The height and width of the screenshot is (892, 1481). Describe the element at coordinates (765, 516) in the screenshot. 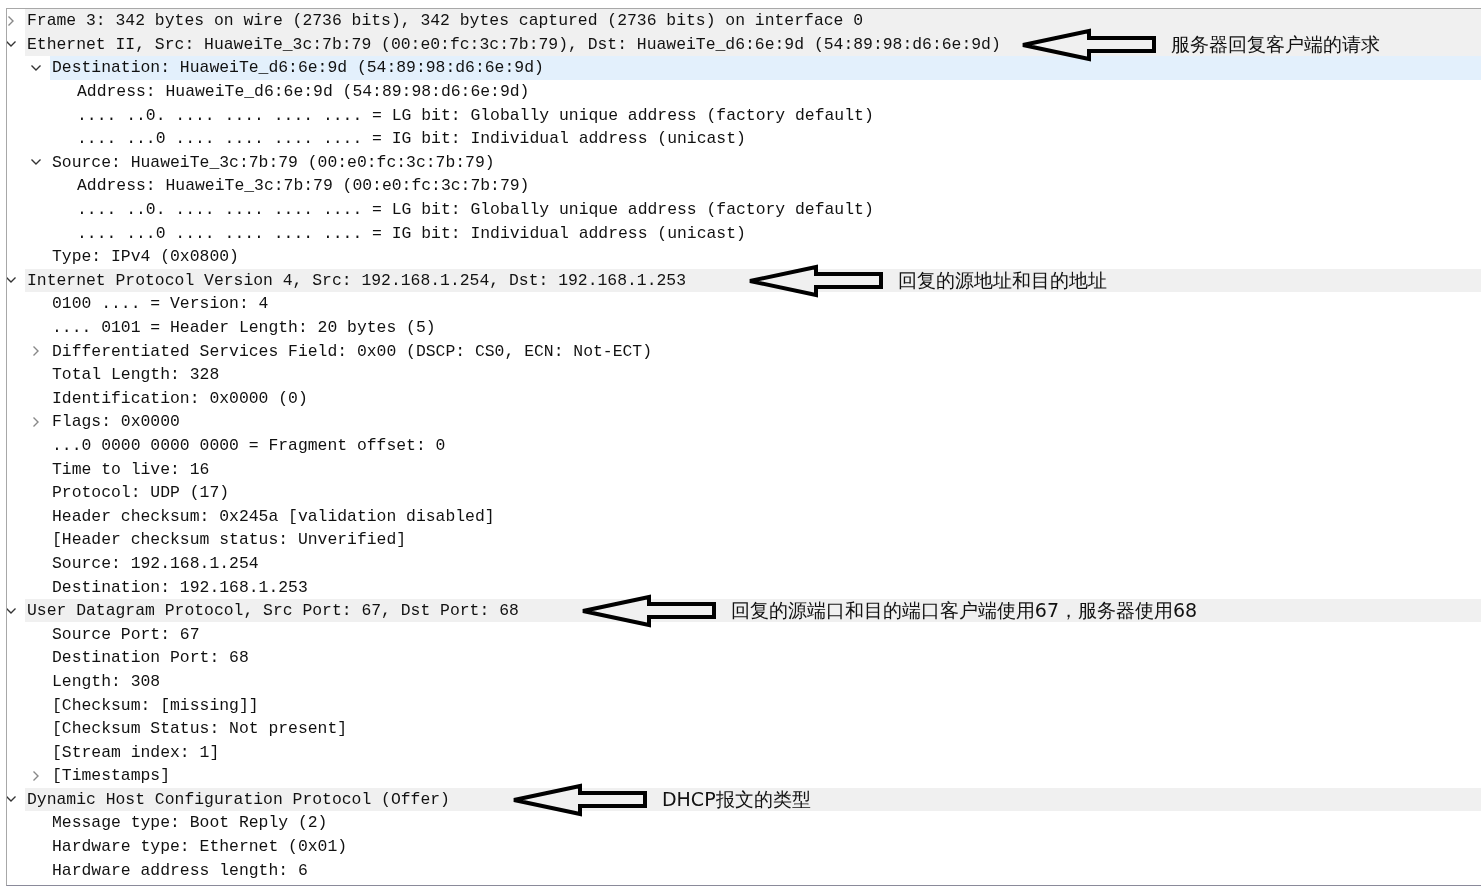

I see `tree-row: Header checksum: 0x245a [validation disabled]` at that location.